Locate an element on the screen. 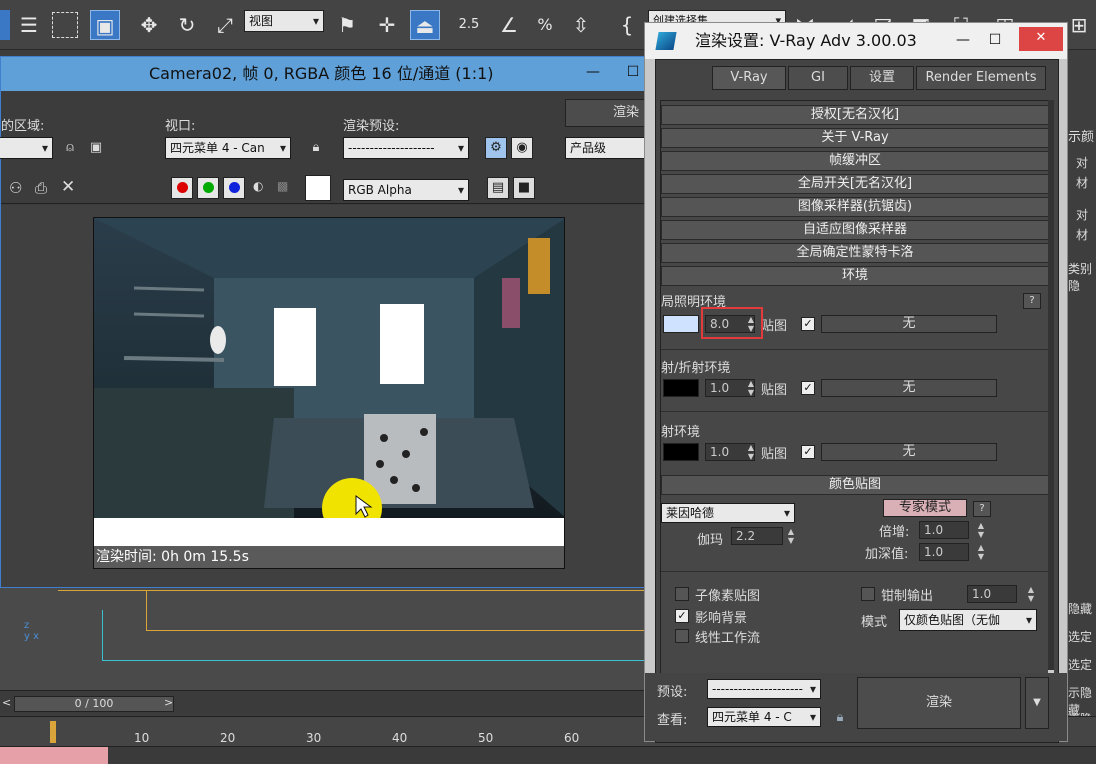 The width and height of the screenshot is (1096, 764). rollout-environment: 环境 is located at coordinates (855, 276).